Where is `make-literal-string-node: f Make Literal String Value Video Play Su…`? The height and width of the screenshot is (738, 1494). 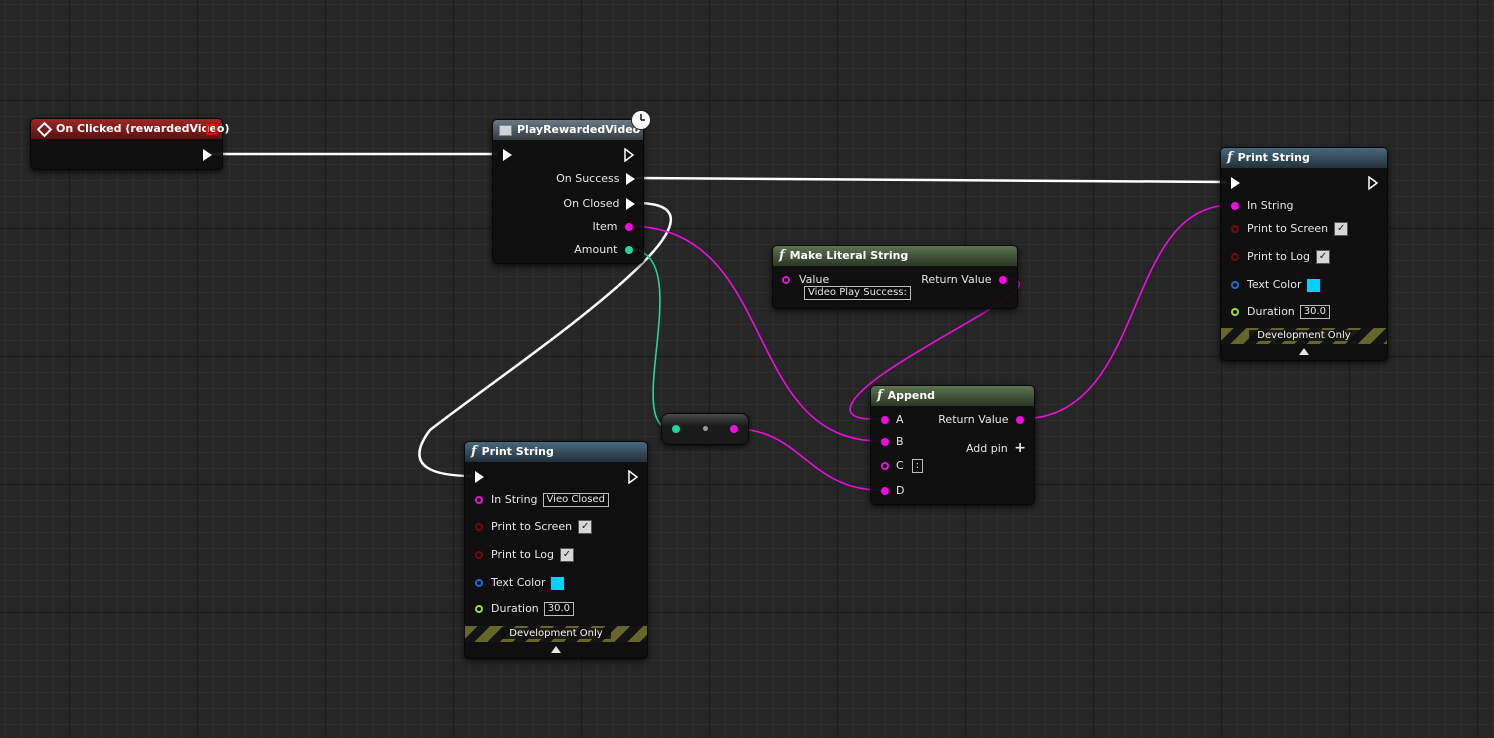
make-literal-string-node: f Make Literal String Value Video Play Su… is located at coordinates (895, 277).